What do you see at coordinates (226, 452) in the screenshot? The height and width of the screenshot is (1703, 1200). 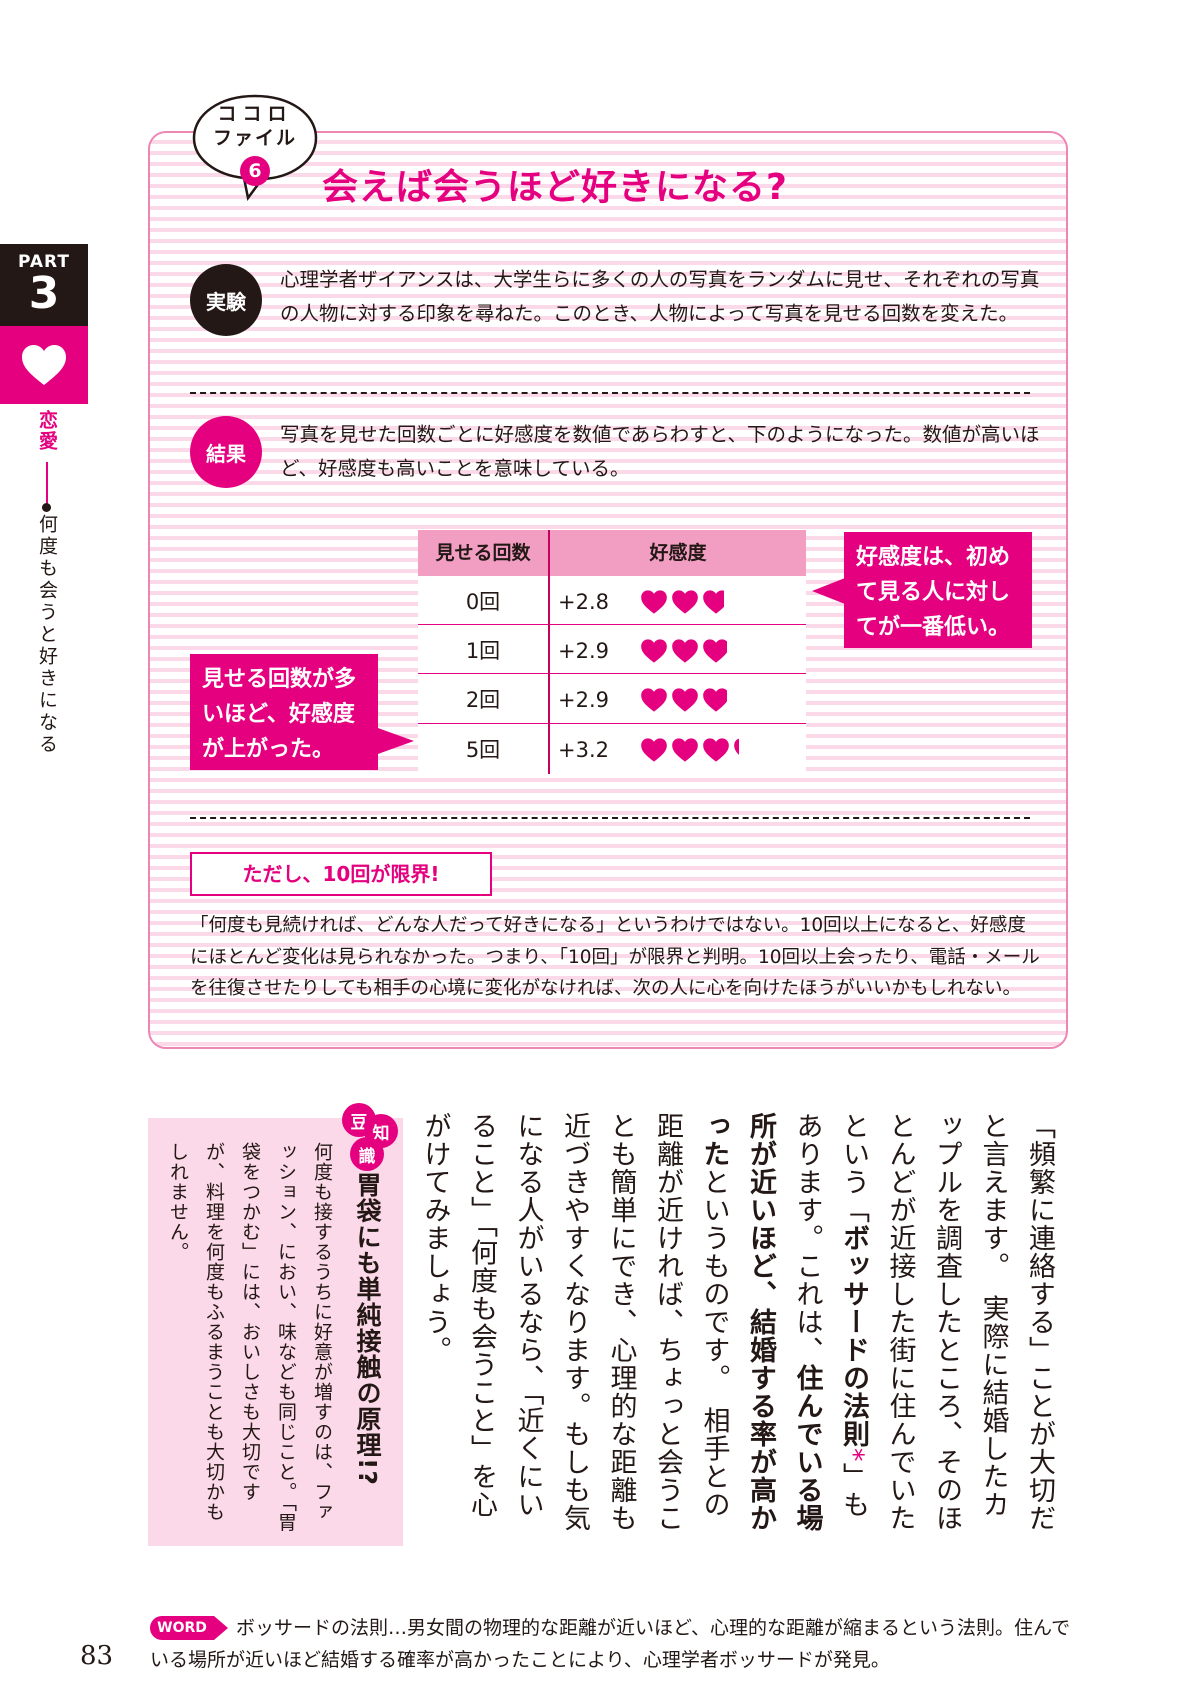 I see `result-badge: 結果` at bounding box center [226, 452].